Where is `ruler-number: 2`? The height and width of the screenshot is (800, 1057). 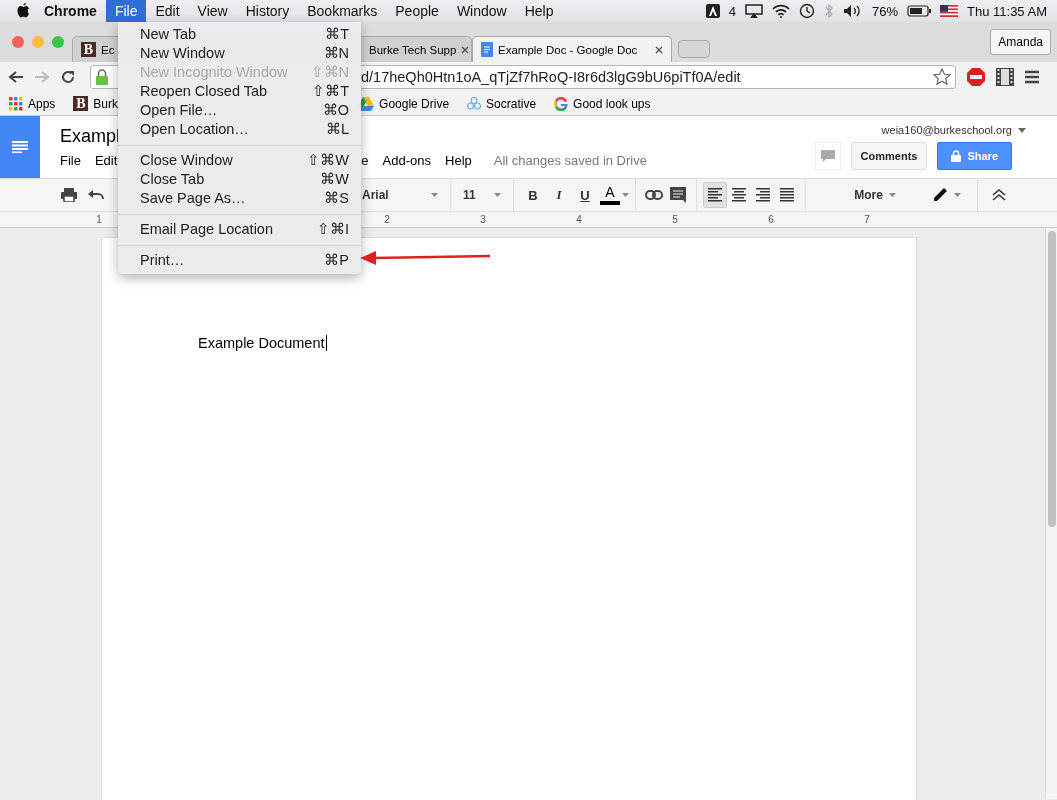 ruler-number: 2 is located at coordinates (387, 219).